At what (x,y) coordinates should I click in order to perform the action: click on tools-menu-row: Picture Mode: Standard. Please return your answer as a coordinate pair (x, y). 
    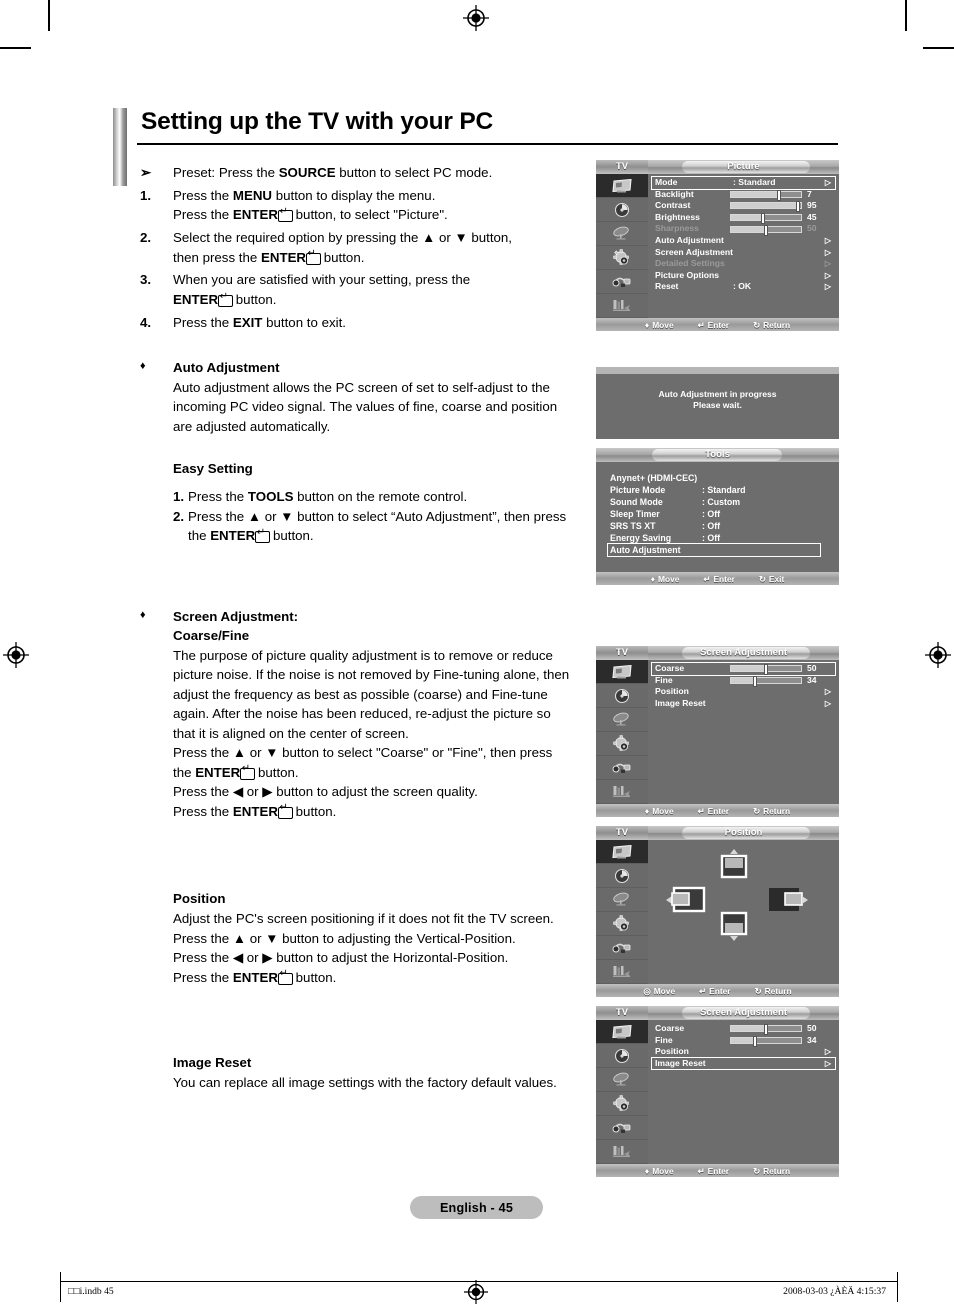
    Looking at the image, I should click on (724, 490).